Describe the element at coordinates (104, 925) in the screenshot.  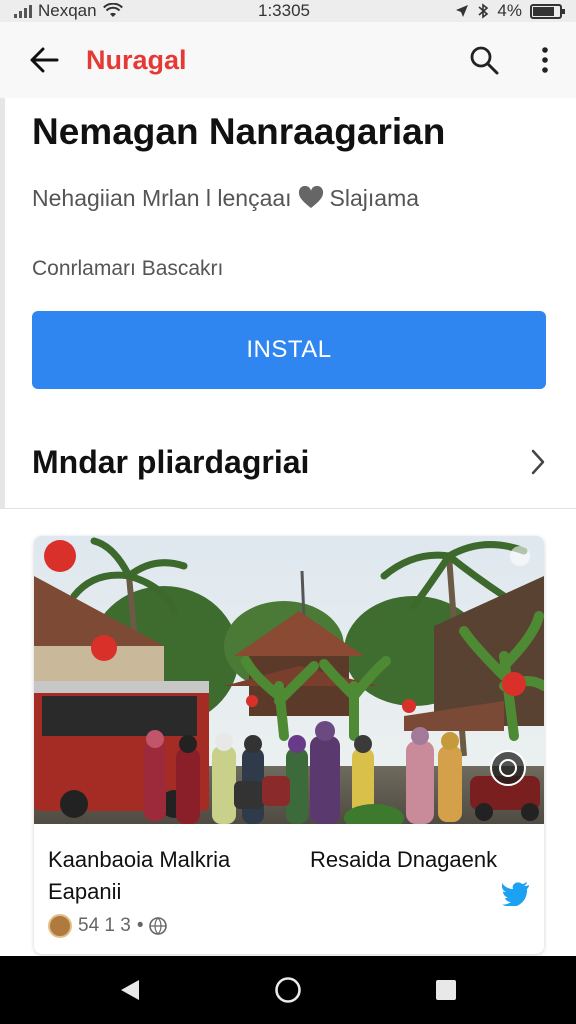
I see `card-count: 54 1 3` at that location.